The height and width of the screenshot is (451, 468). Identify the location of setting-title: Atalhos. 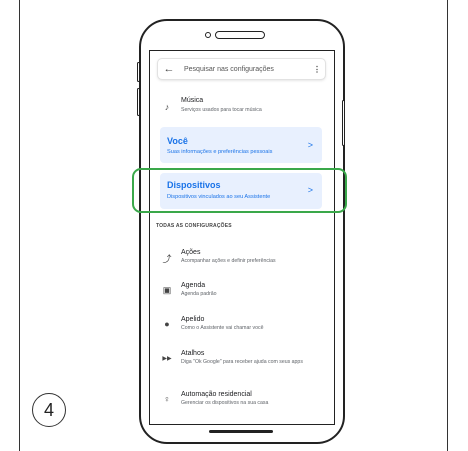
(193, 353).